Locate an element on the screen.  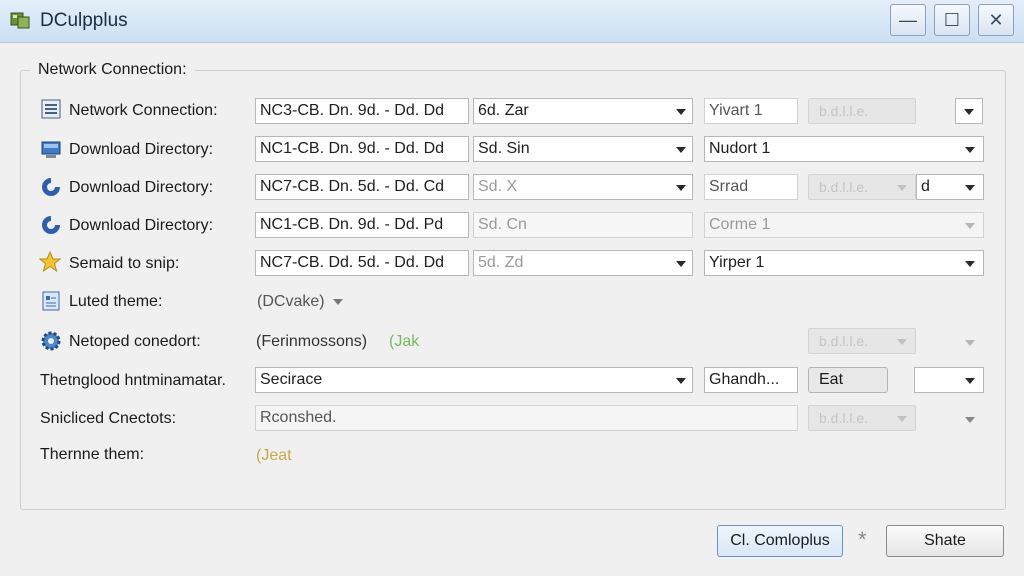
download-directory-2-combo: Sd. X is located at coordinates (583, 187).